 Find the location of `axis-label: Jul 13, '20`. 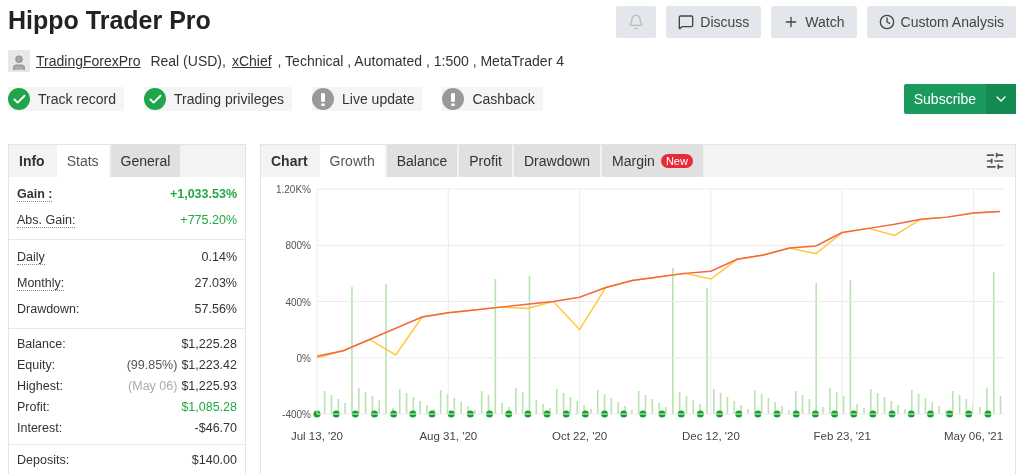

axis-label: Jul 13, '20 is located at coordinates (317, 436).